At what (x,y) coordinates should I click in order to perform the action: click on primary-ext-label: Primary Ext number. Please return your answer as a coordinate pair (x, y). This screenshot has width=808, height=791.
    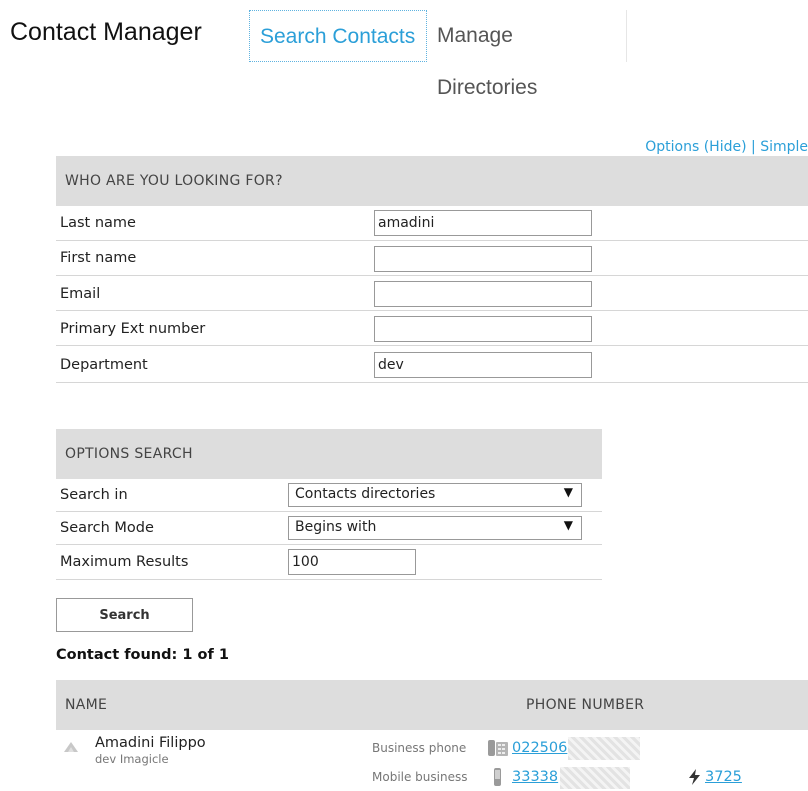
    Looking at the image, I should click on (133, 329).